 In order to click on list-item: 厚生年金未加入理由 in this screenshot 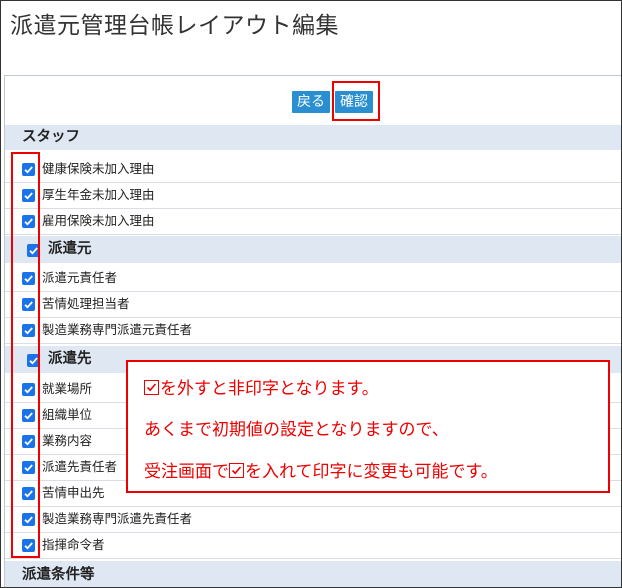, I will do `click(313, 195)`.